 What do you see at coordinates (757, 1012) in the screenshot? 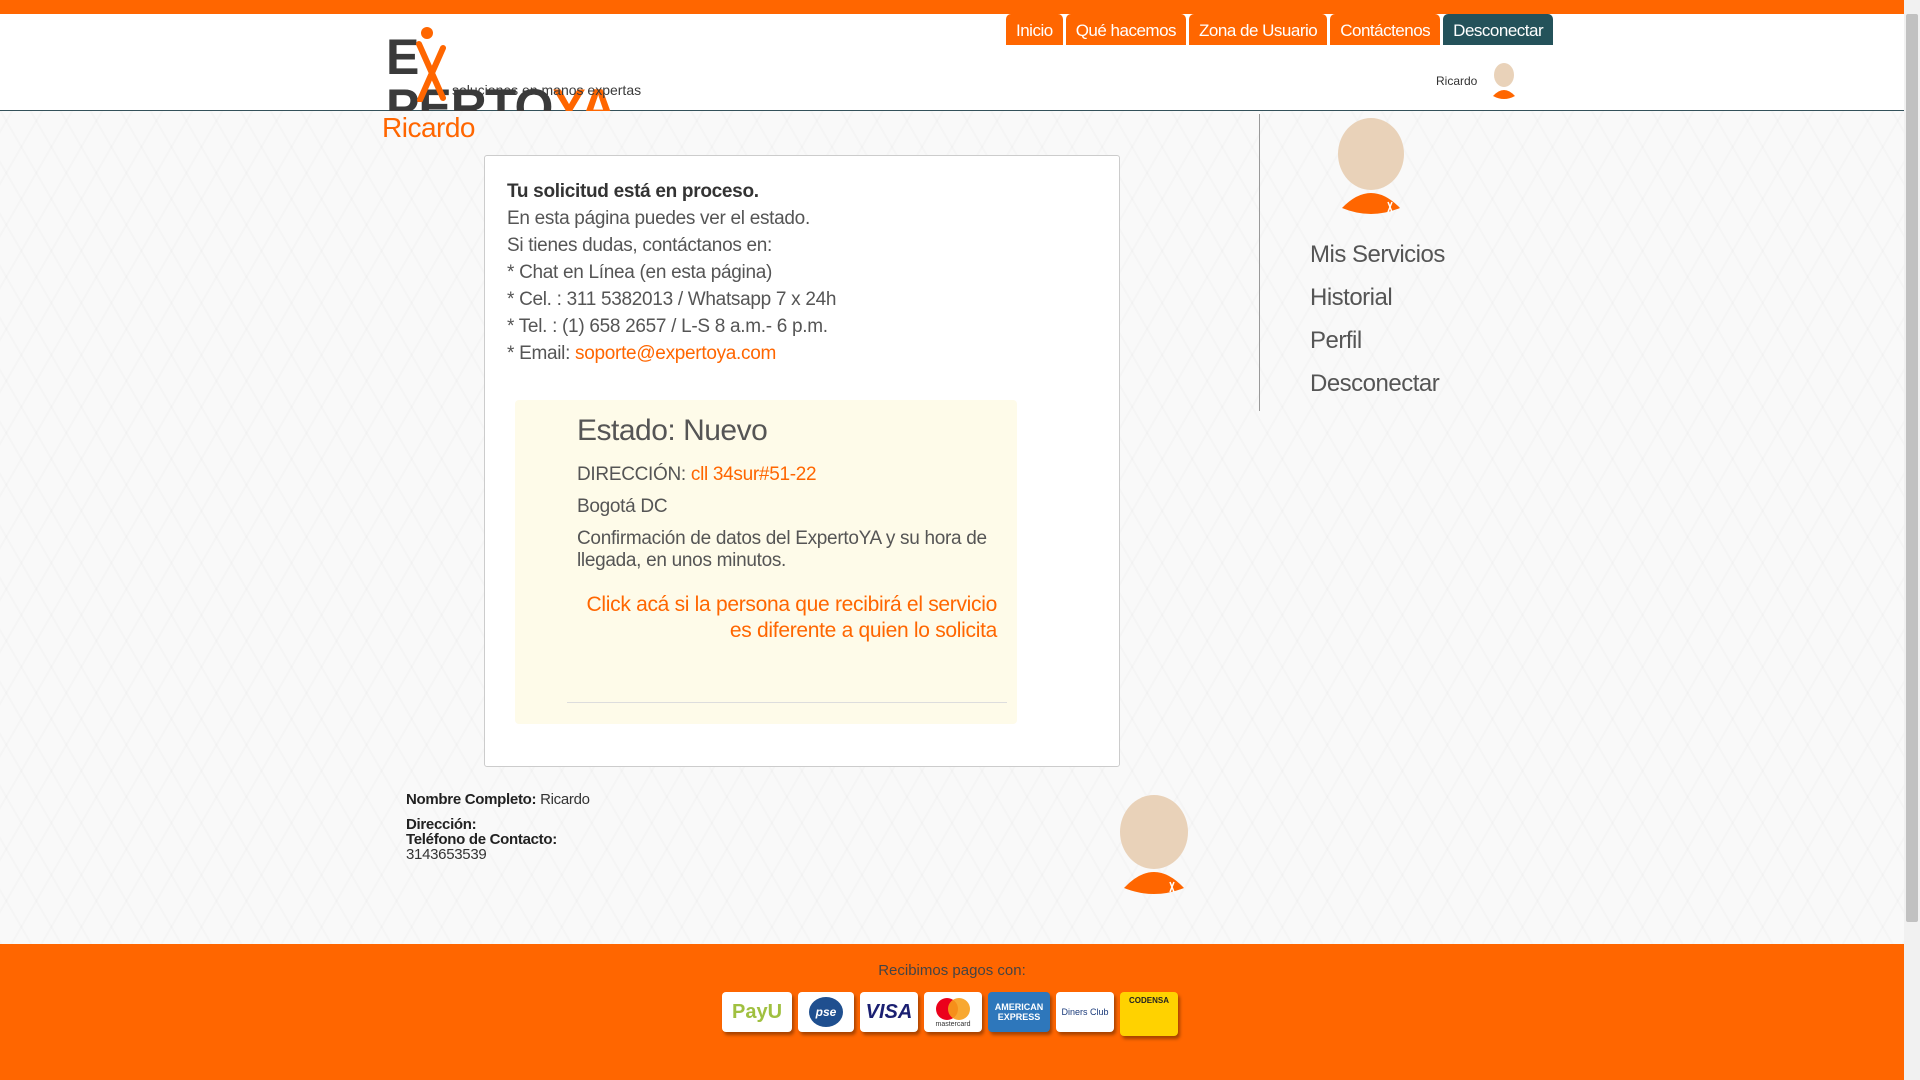
I see `payu-logo: PayU` at bounding box center [757, 1012].